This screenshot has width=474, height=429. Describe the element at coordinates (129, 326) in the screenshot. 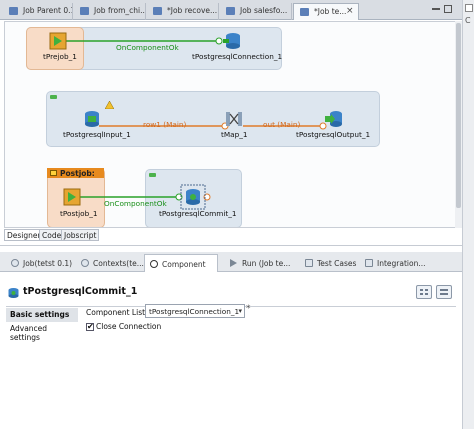

I see `close-connection-label: Close Connection` at that location.